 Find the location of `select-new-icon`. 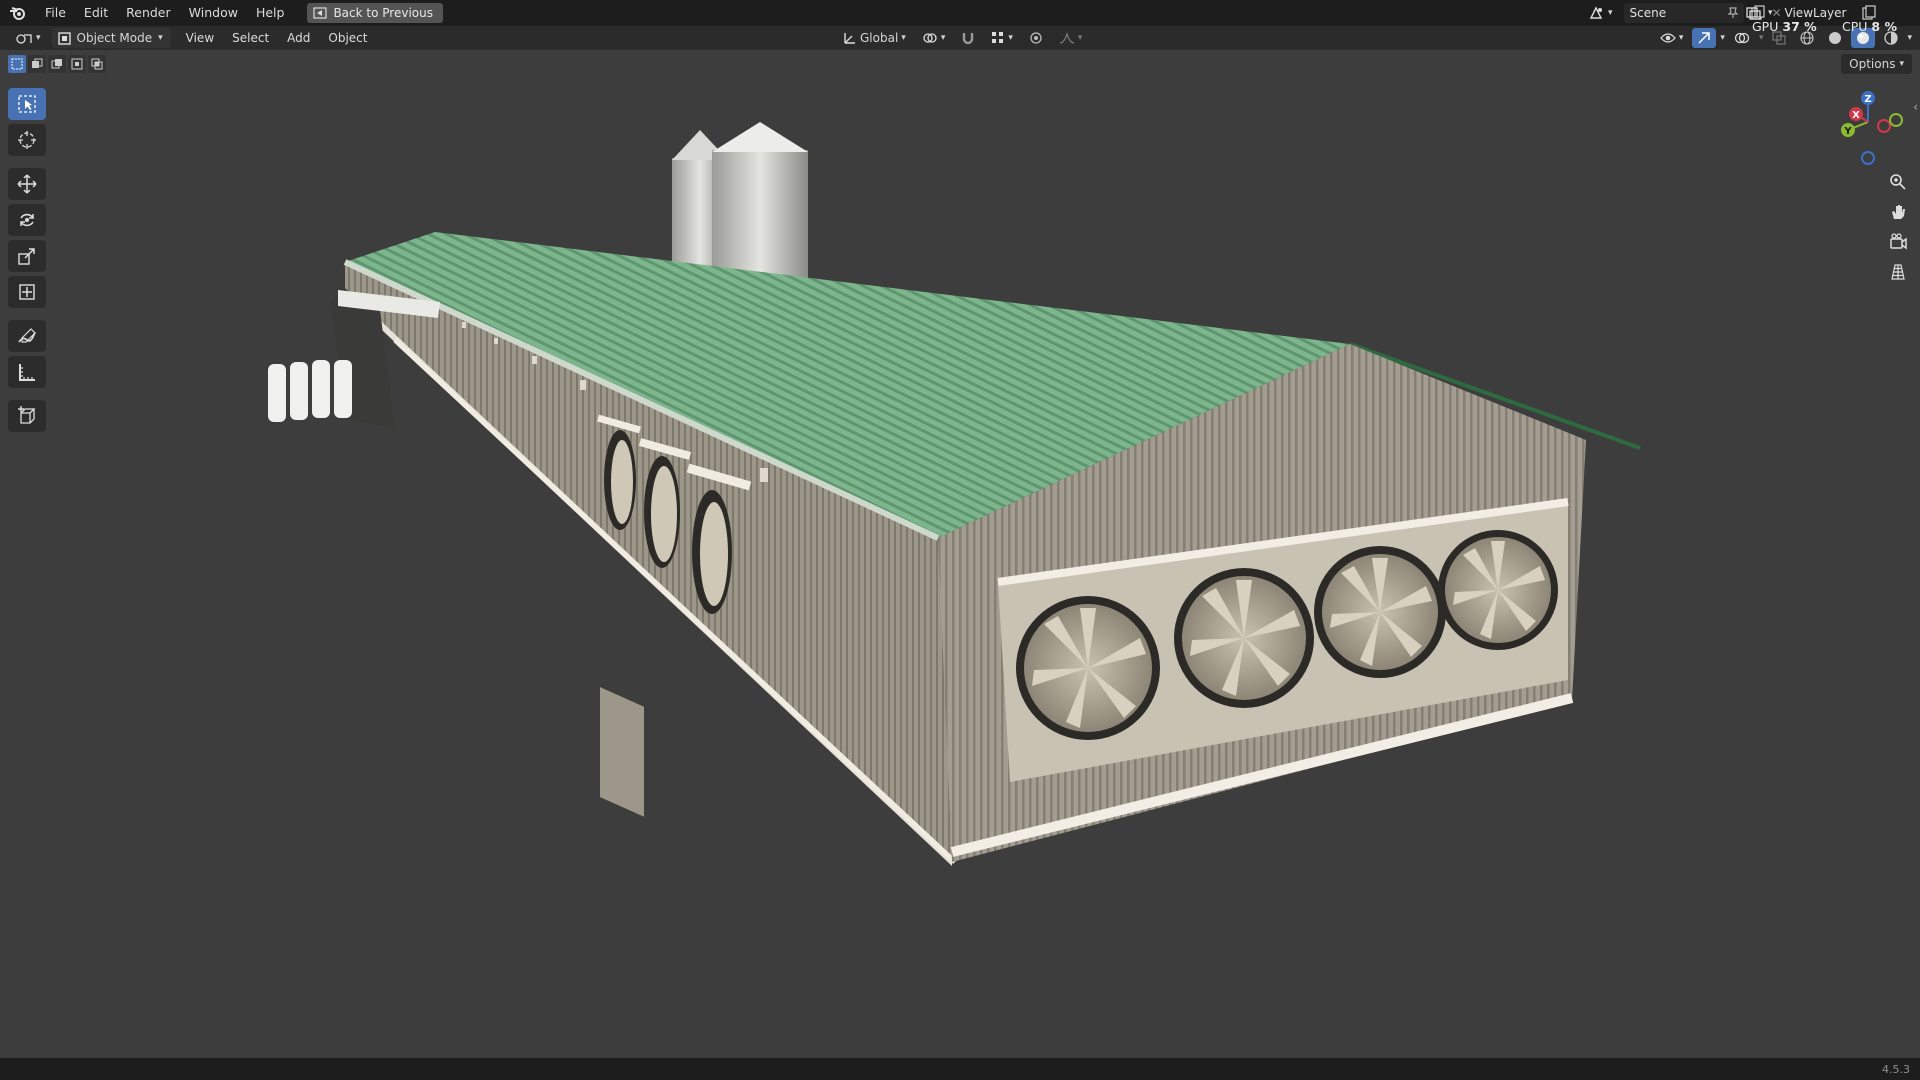

select-new-icon is located at coordinates (17, 64).